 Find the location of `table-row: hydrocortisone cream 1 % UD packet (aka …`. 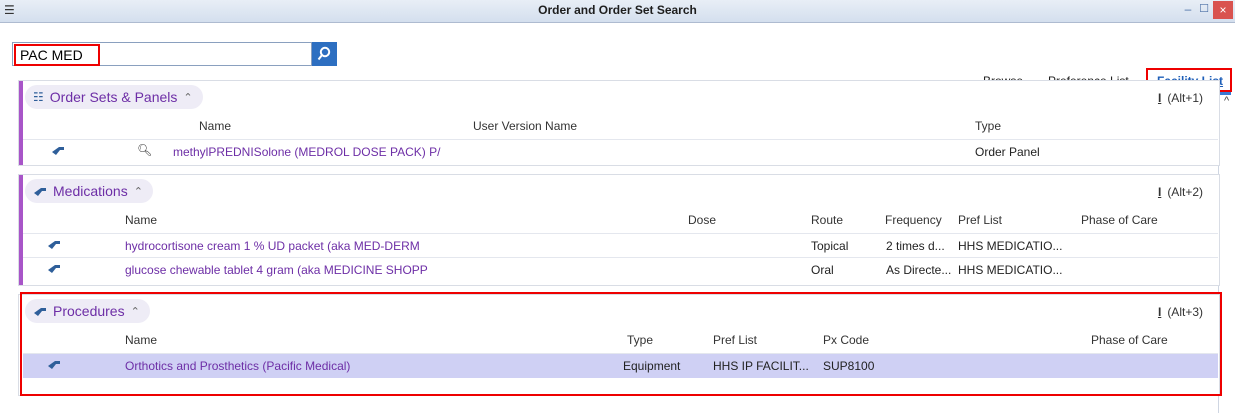

table-row: hydrocortisone cream 1 % UD packet (aka … is located at coordinates (620, 245).